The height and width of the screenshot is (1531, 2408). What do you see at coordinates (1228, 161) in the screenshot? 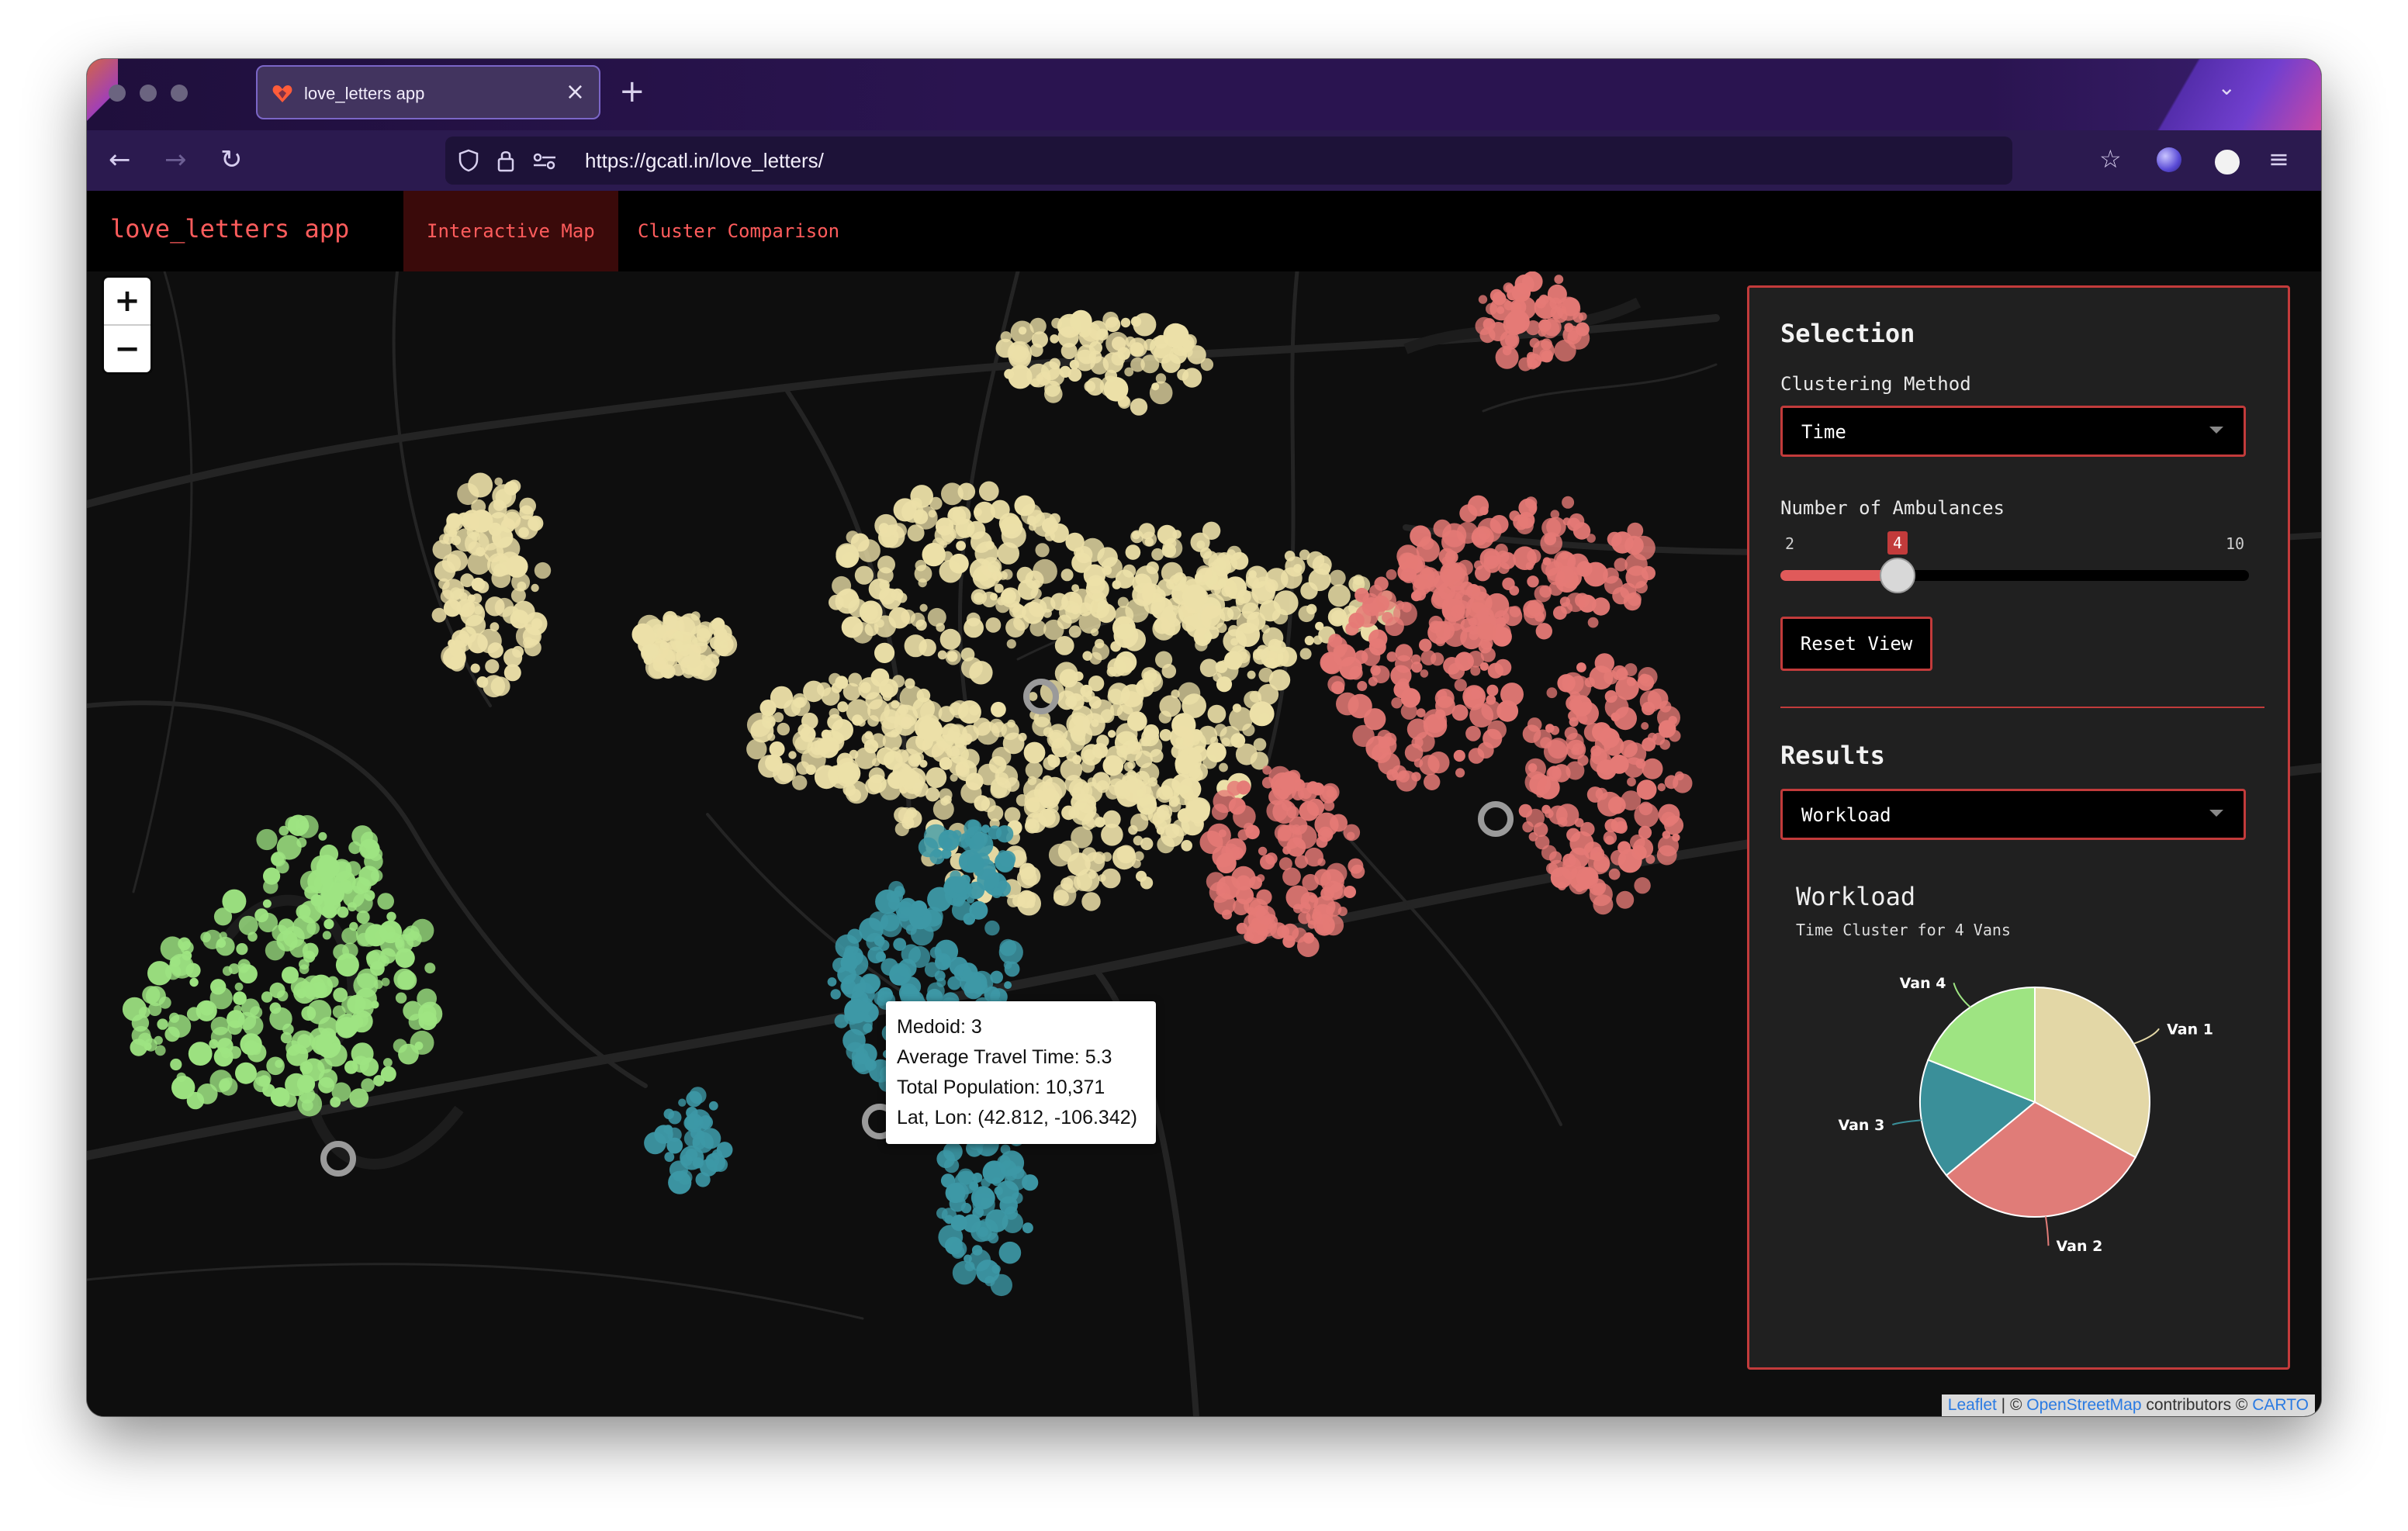
I see `address-bar: https://gcatl.in/love_letters/` at bounding box center [1228, 161].